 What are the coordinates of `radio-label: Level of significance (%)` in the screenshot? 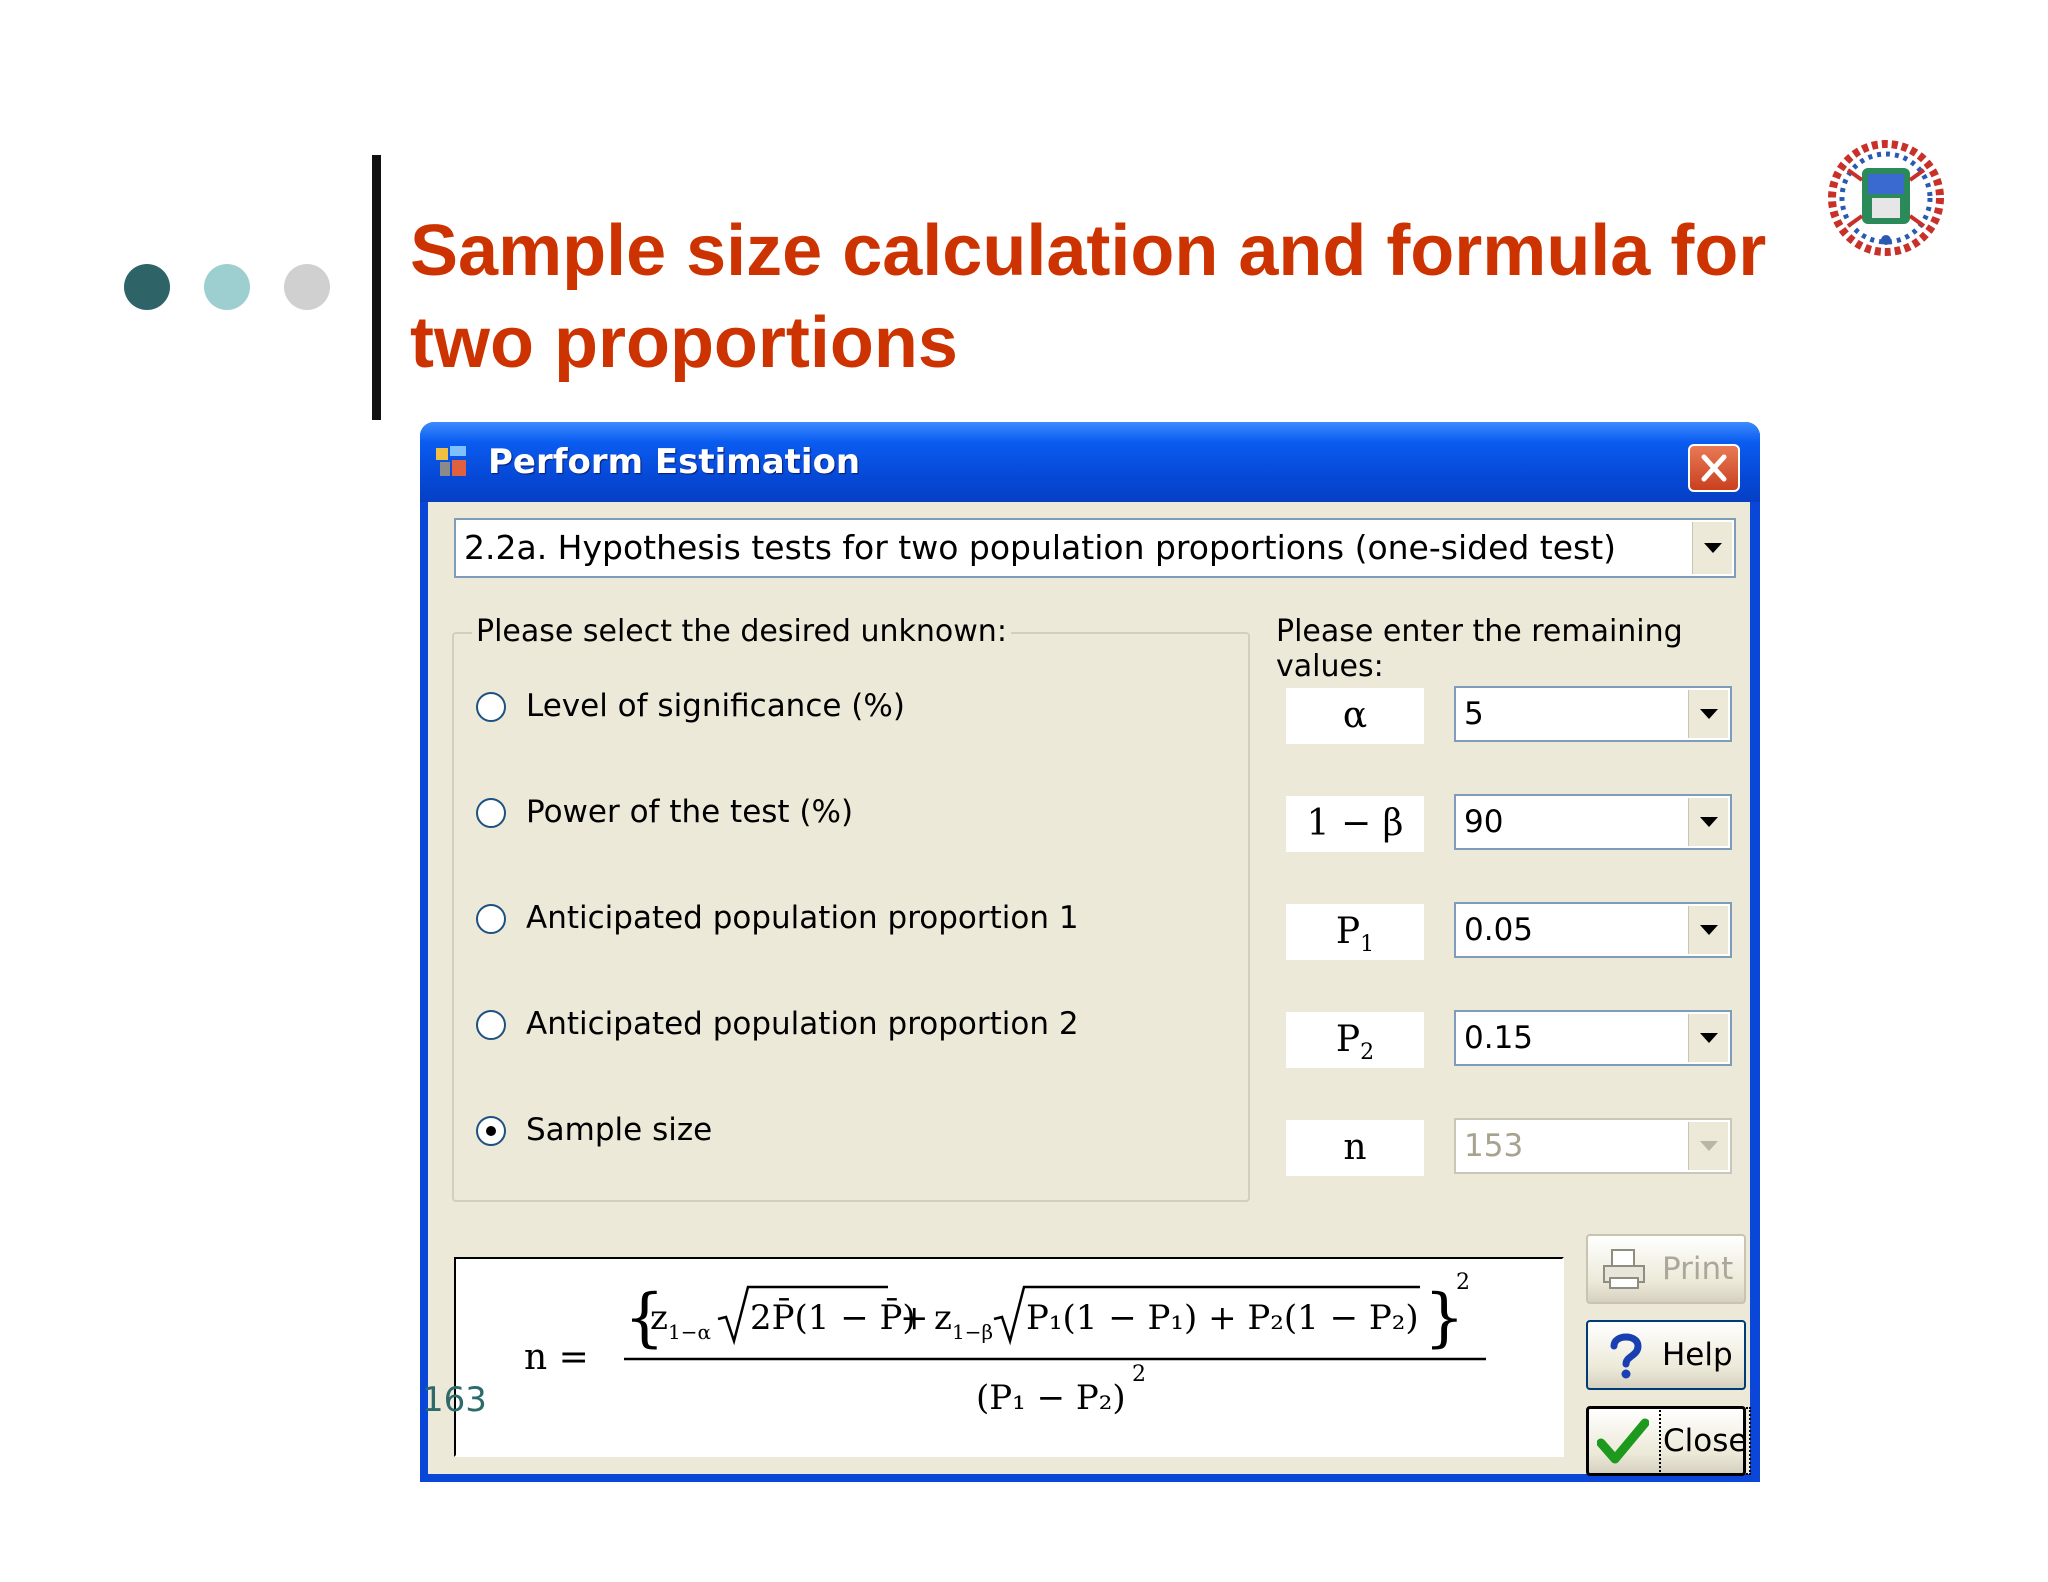 It's located at (715, 706).